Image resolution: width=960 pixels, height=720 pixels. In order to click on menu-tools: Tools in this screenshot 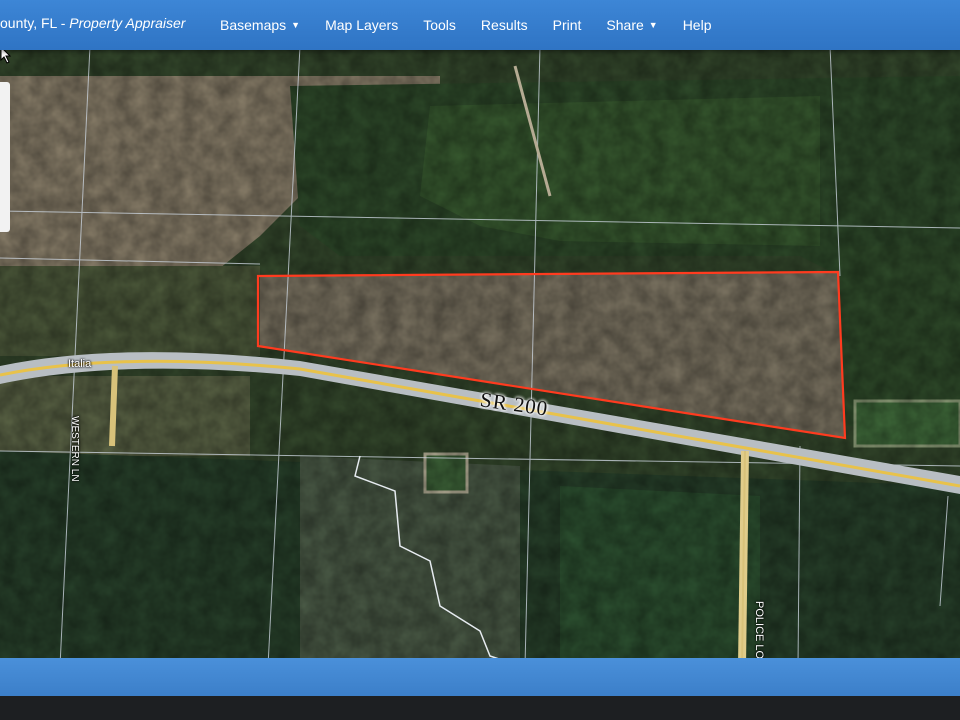, I will do `click(439, 25)`.